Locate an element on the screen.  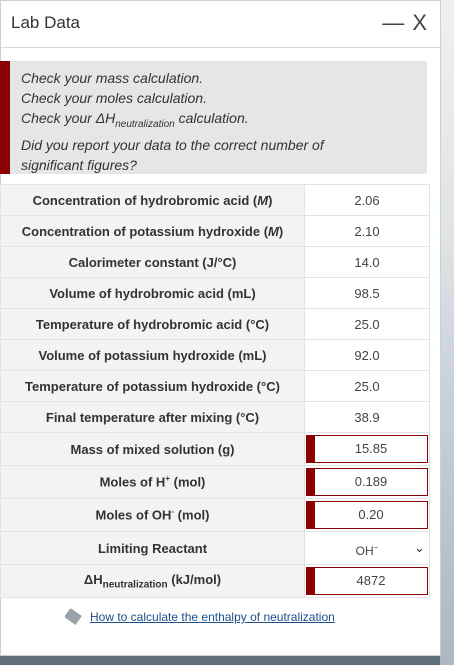
row-value: 92.0 is located at coordinates (367, 355).